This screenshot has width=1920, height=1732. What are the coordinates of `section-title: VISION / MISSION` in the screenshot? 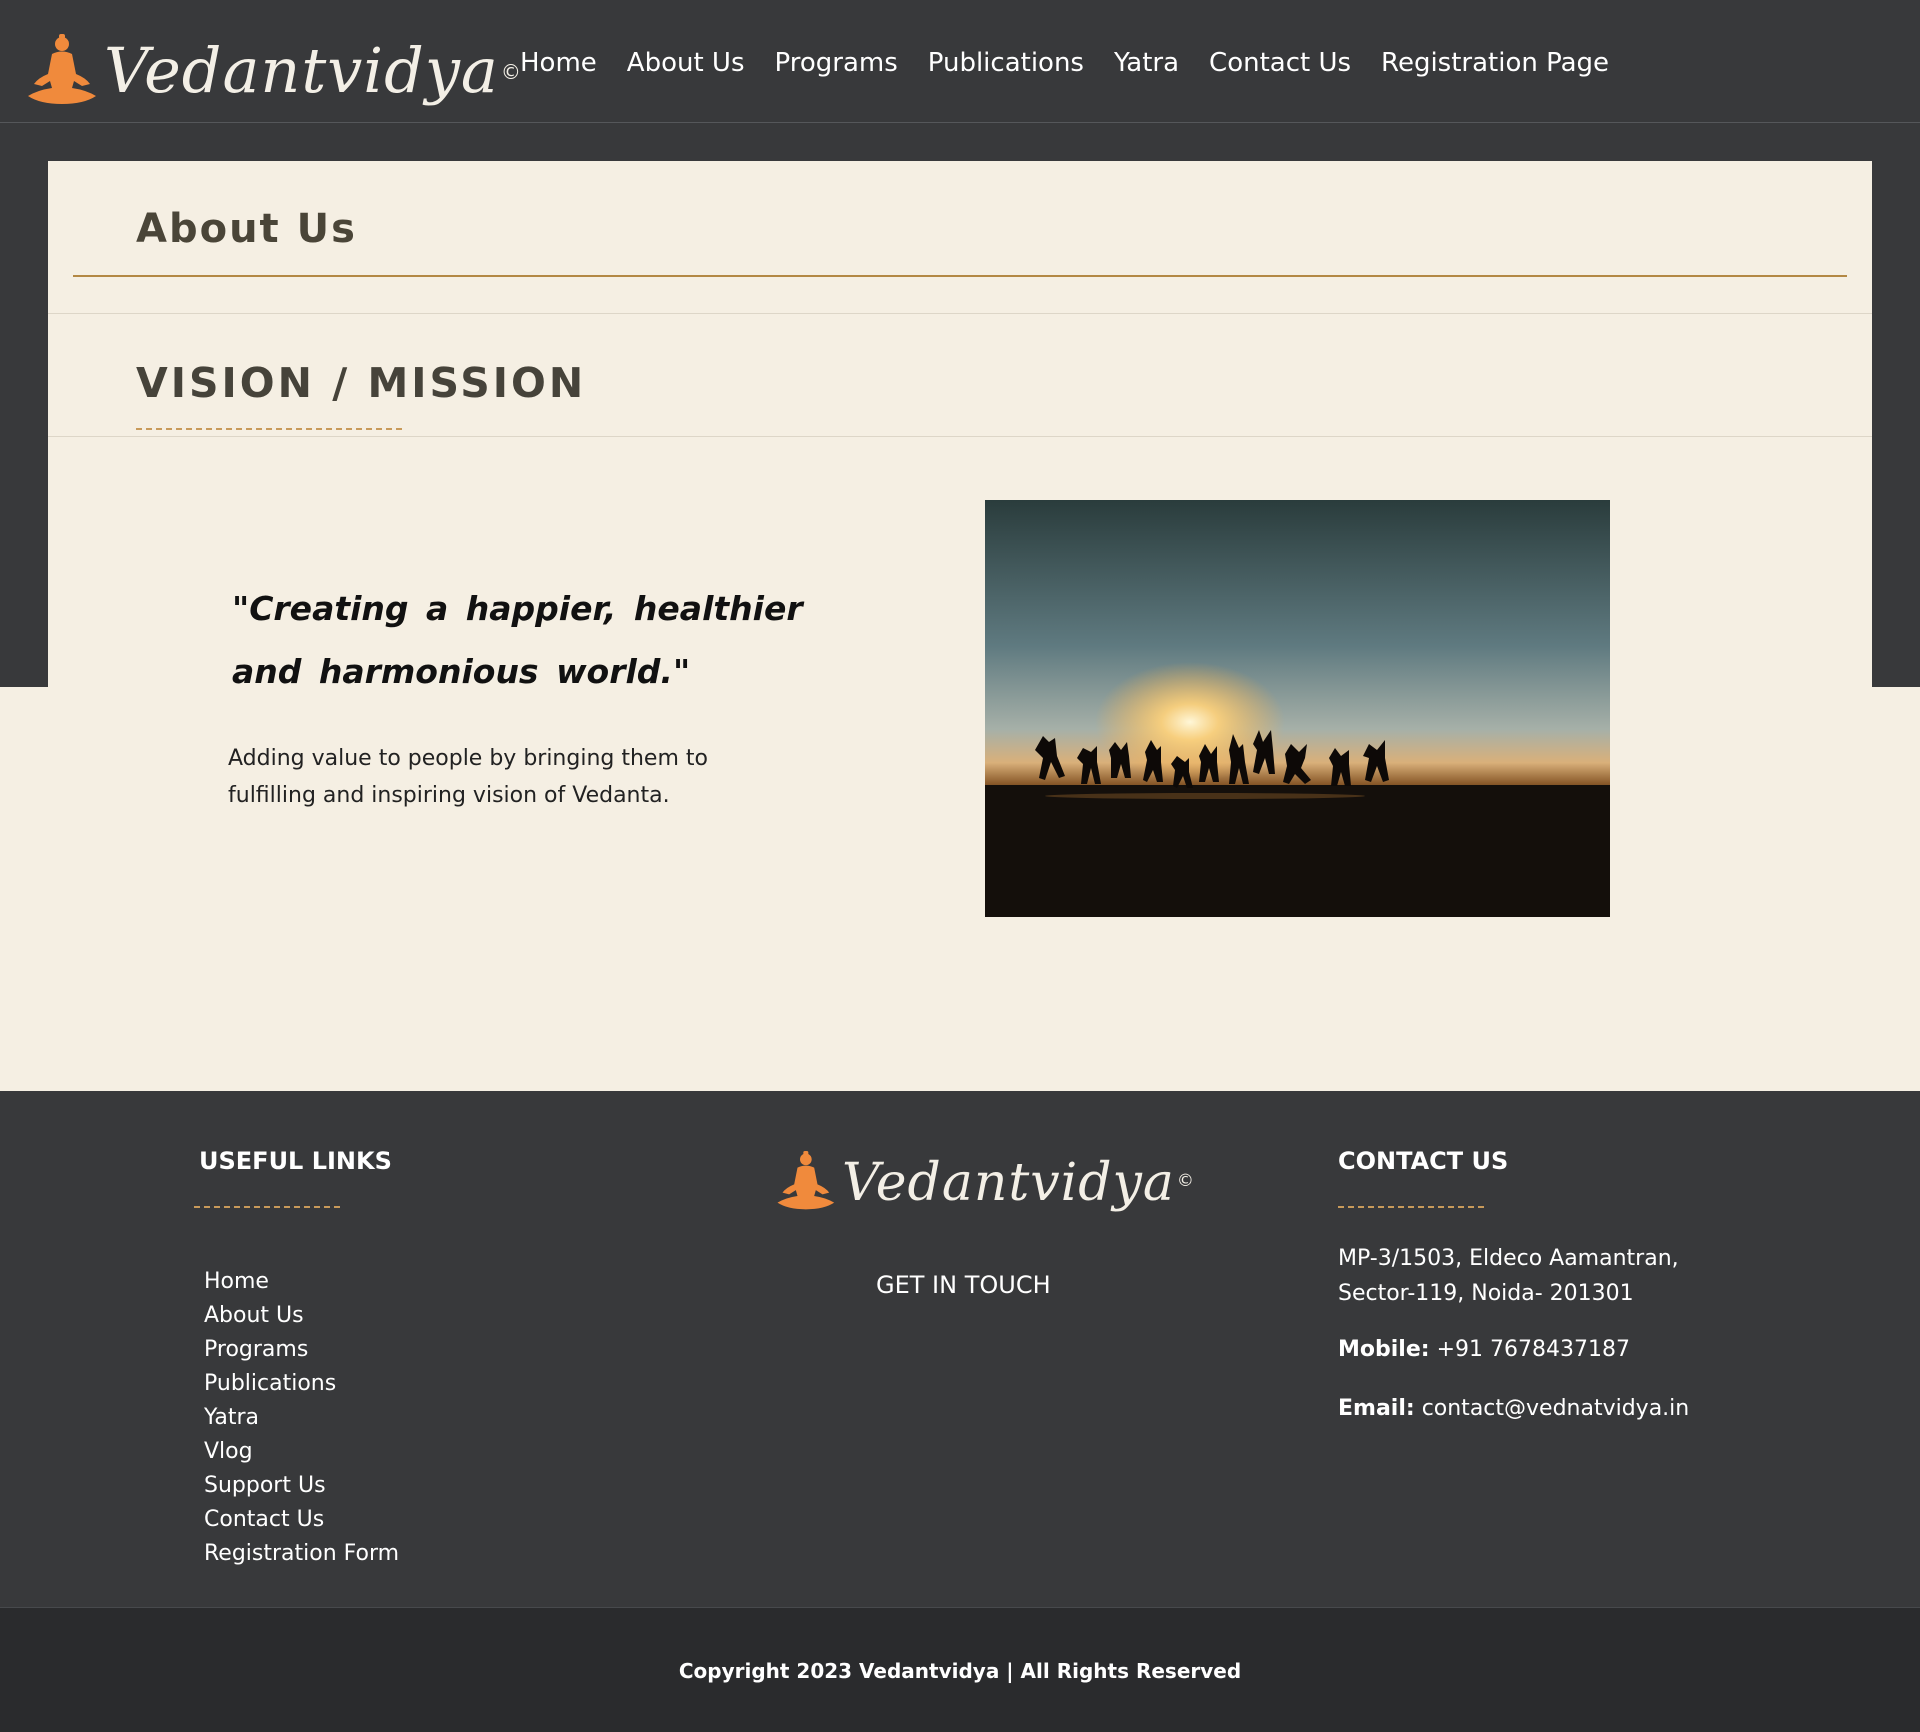 It's located at (361, 383).